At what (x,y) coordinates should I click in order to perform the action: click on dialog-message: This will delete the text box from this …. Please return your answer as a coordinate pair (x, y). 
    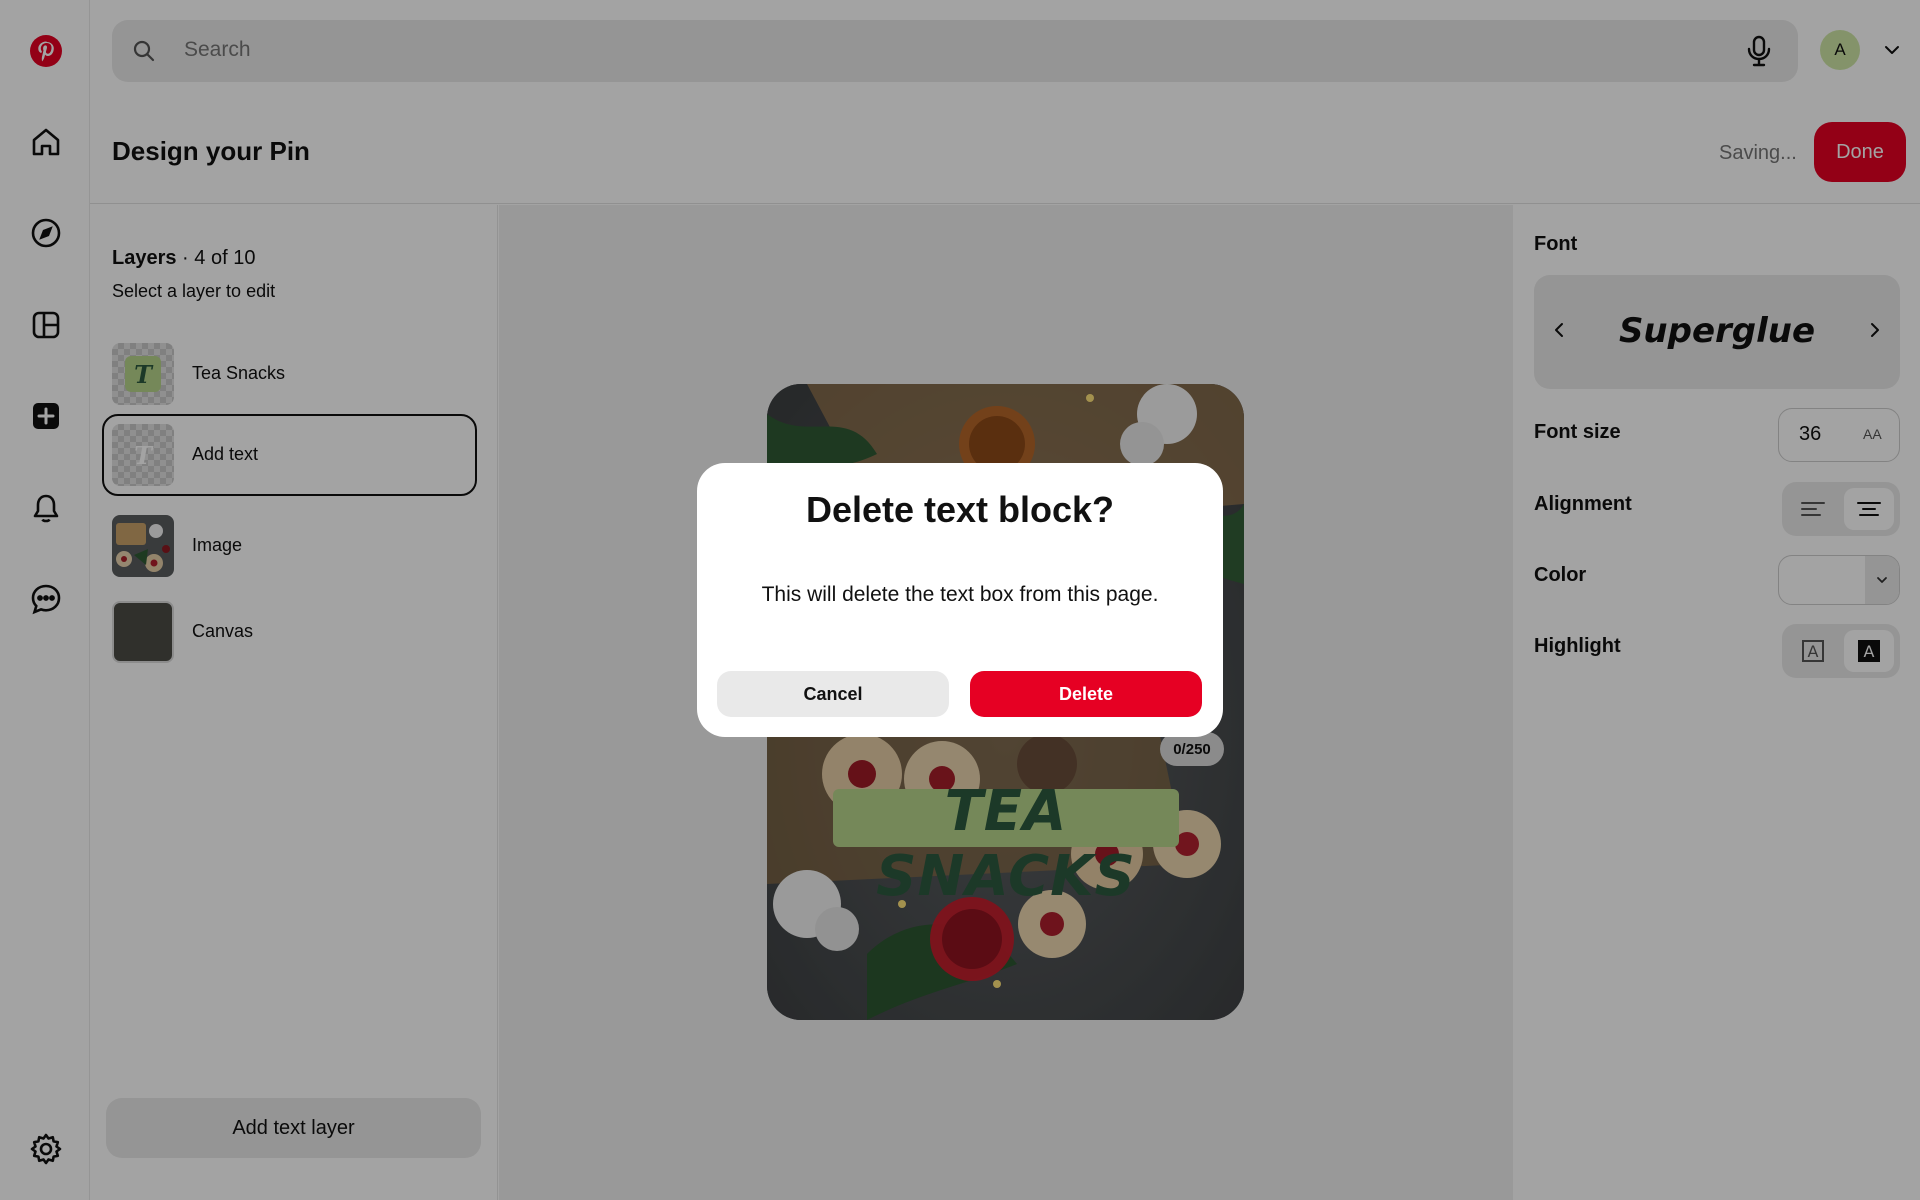
    Looking at the image, I should click on (960, 594).